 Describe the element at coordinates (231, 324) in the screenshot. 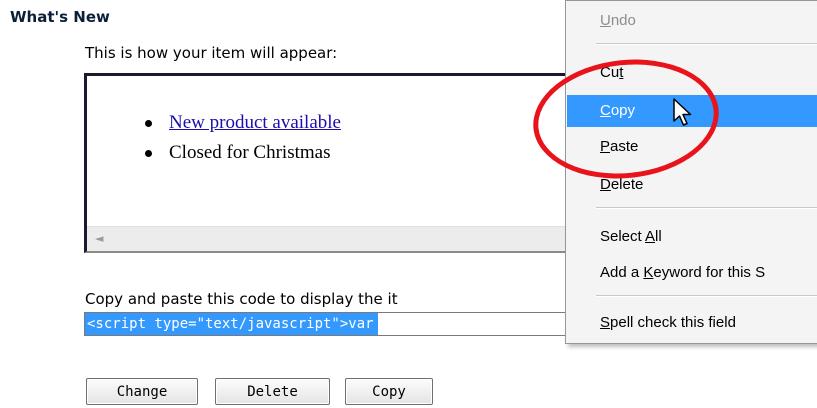

I see `selected-code-text: <script type="text/javascript">var` at that location.